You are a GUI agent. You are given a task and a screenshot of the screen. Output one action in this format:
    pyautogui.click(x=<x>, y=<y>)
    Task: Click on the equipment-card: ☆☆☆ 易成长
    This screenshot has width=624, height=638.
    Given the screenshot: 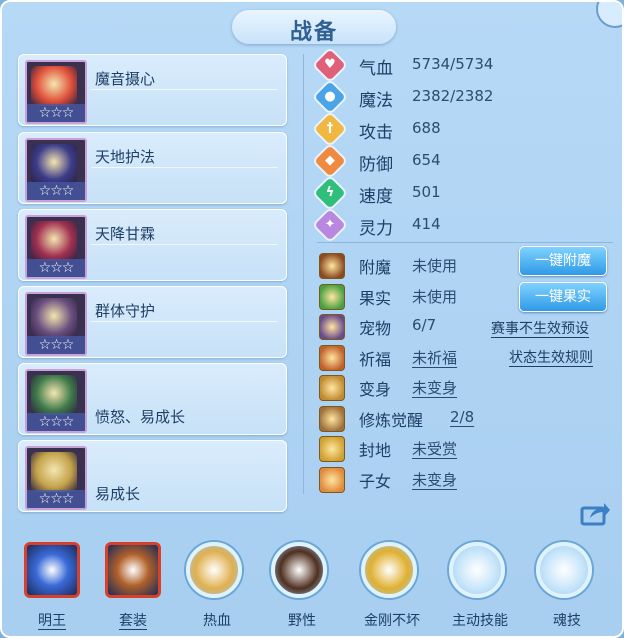 What is the action you would take?
    pyautogui.click(x=152, y=476)
    